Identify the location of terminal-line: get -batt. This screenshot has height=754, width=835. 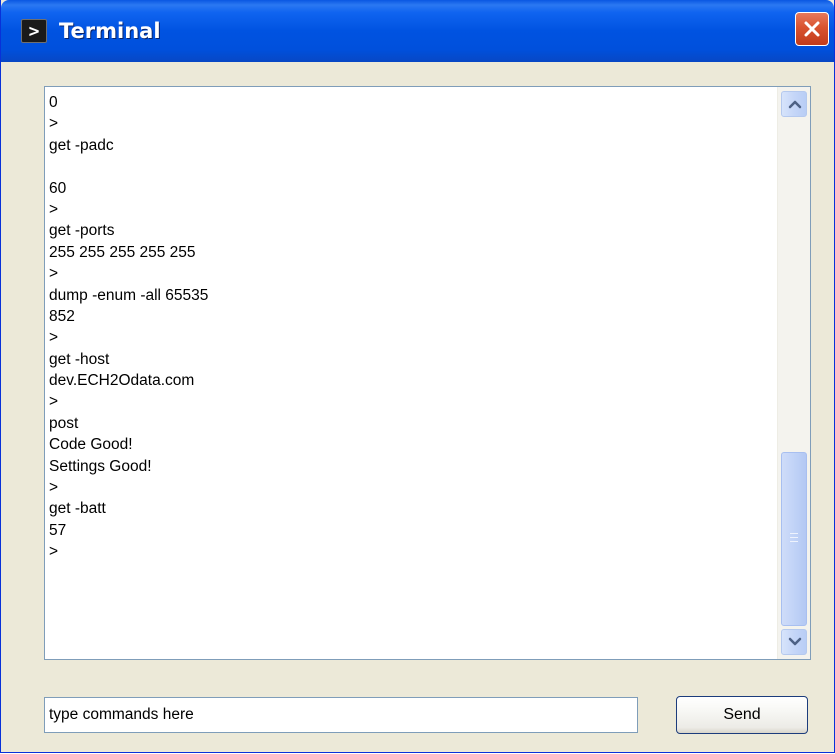
(77, 509).